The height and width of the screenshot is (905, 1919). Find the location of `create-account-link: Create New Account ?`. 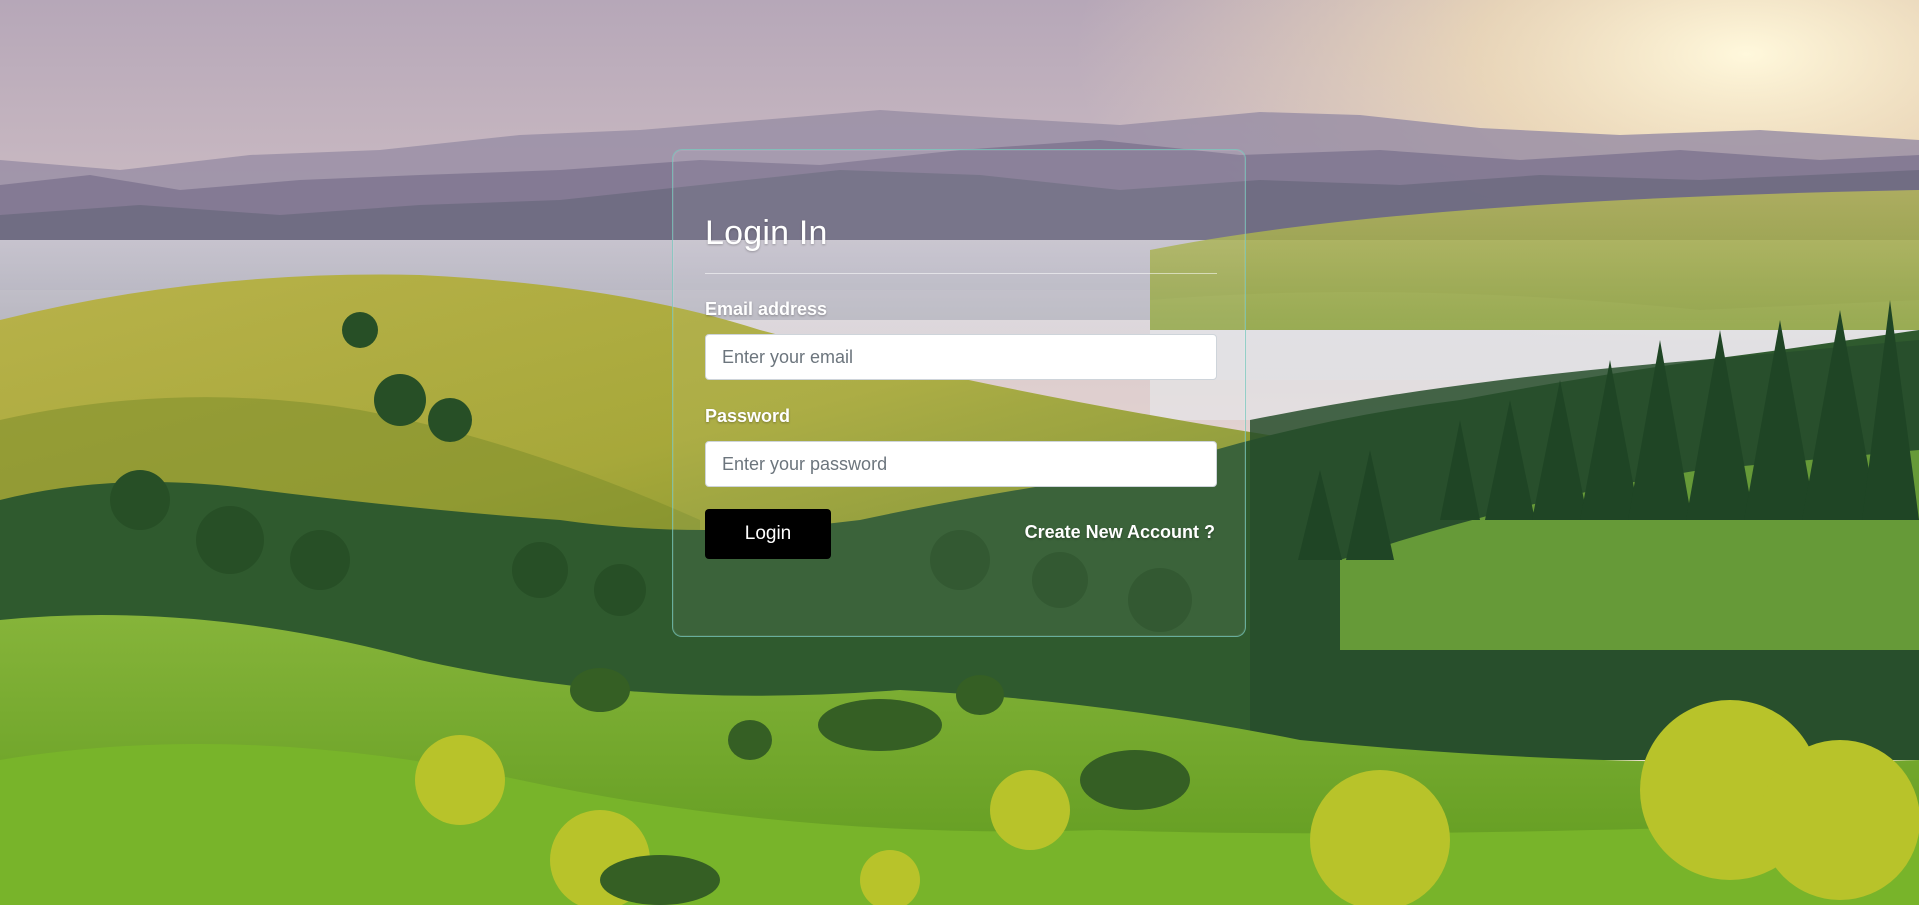

create-account-link: Create New Account ? is located at coordinates (1120, 532).